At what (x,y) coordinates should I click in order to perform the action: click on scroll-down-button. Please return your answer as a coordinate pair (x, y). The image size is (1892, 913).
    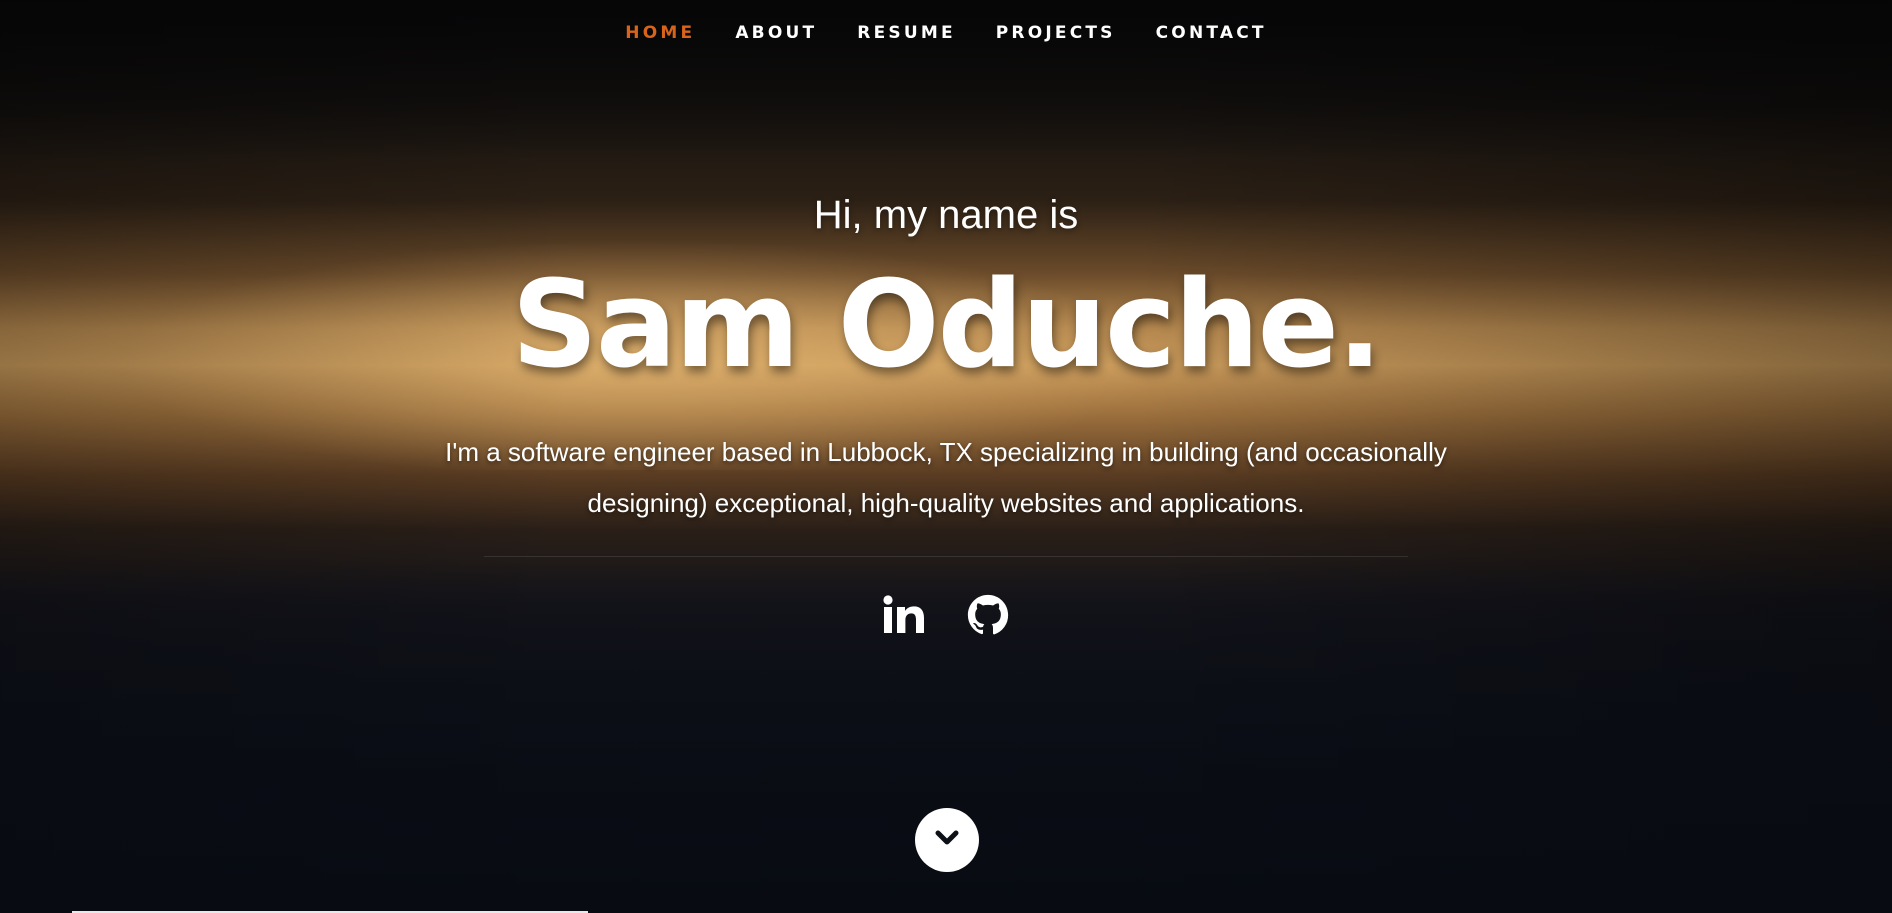
    Looking at the image, I should click on (947, 840).